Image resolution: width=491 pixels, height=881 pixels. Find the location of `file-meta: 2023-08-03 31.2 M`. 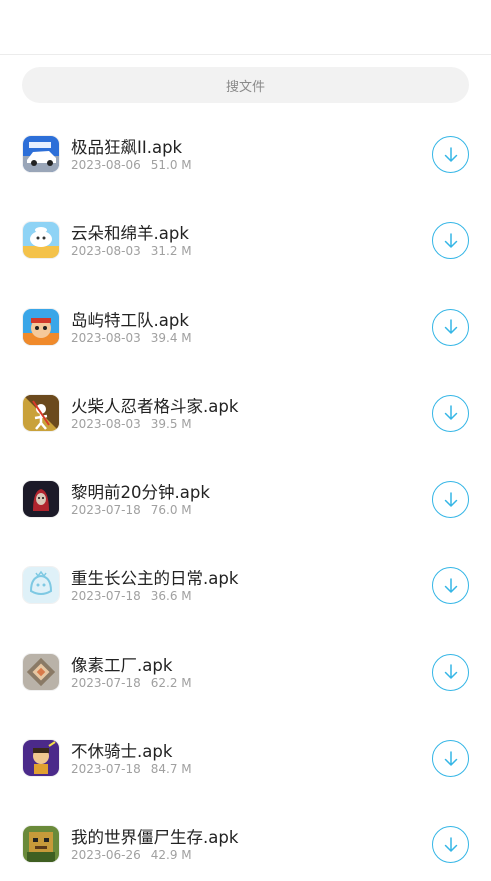

file-meta: 2023-08-03 31.2 M is located at coordinates (131, 251).